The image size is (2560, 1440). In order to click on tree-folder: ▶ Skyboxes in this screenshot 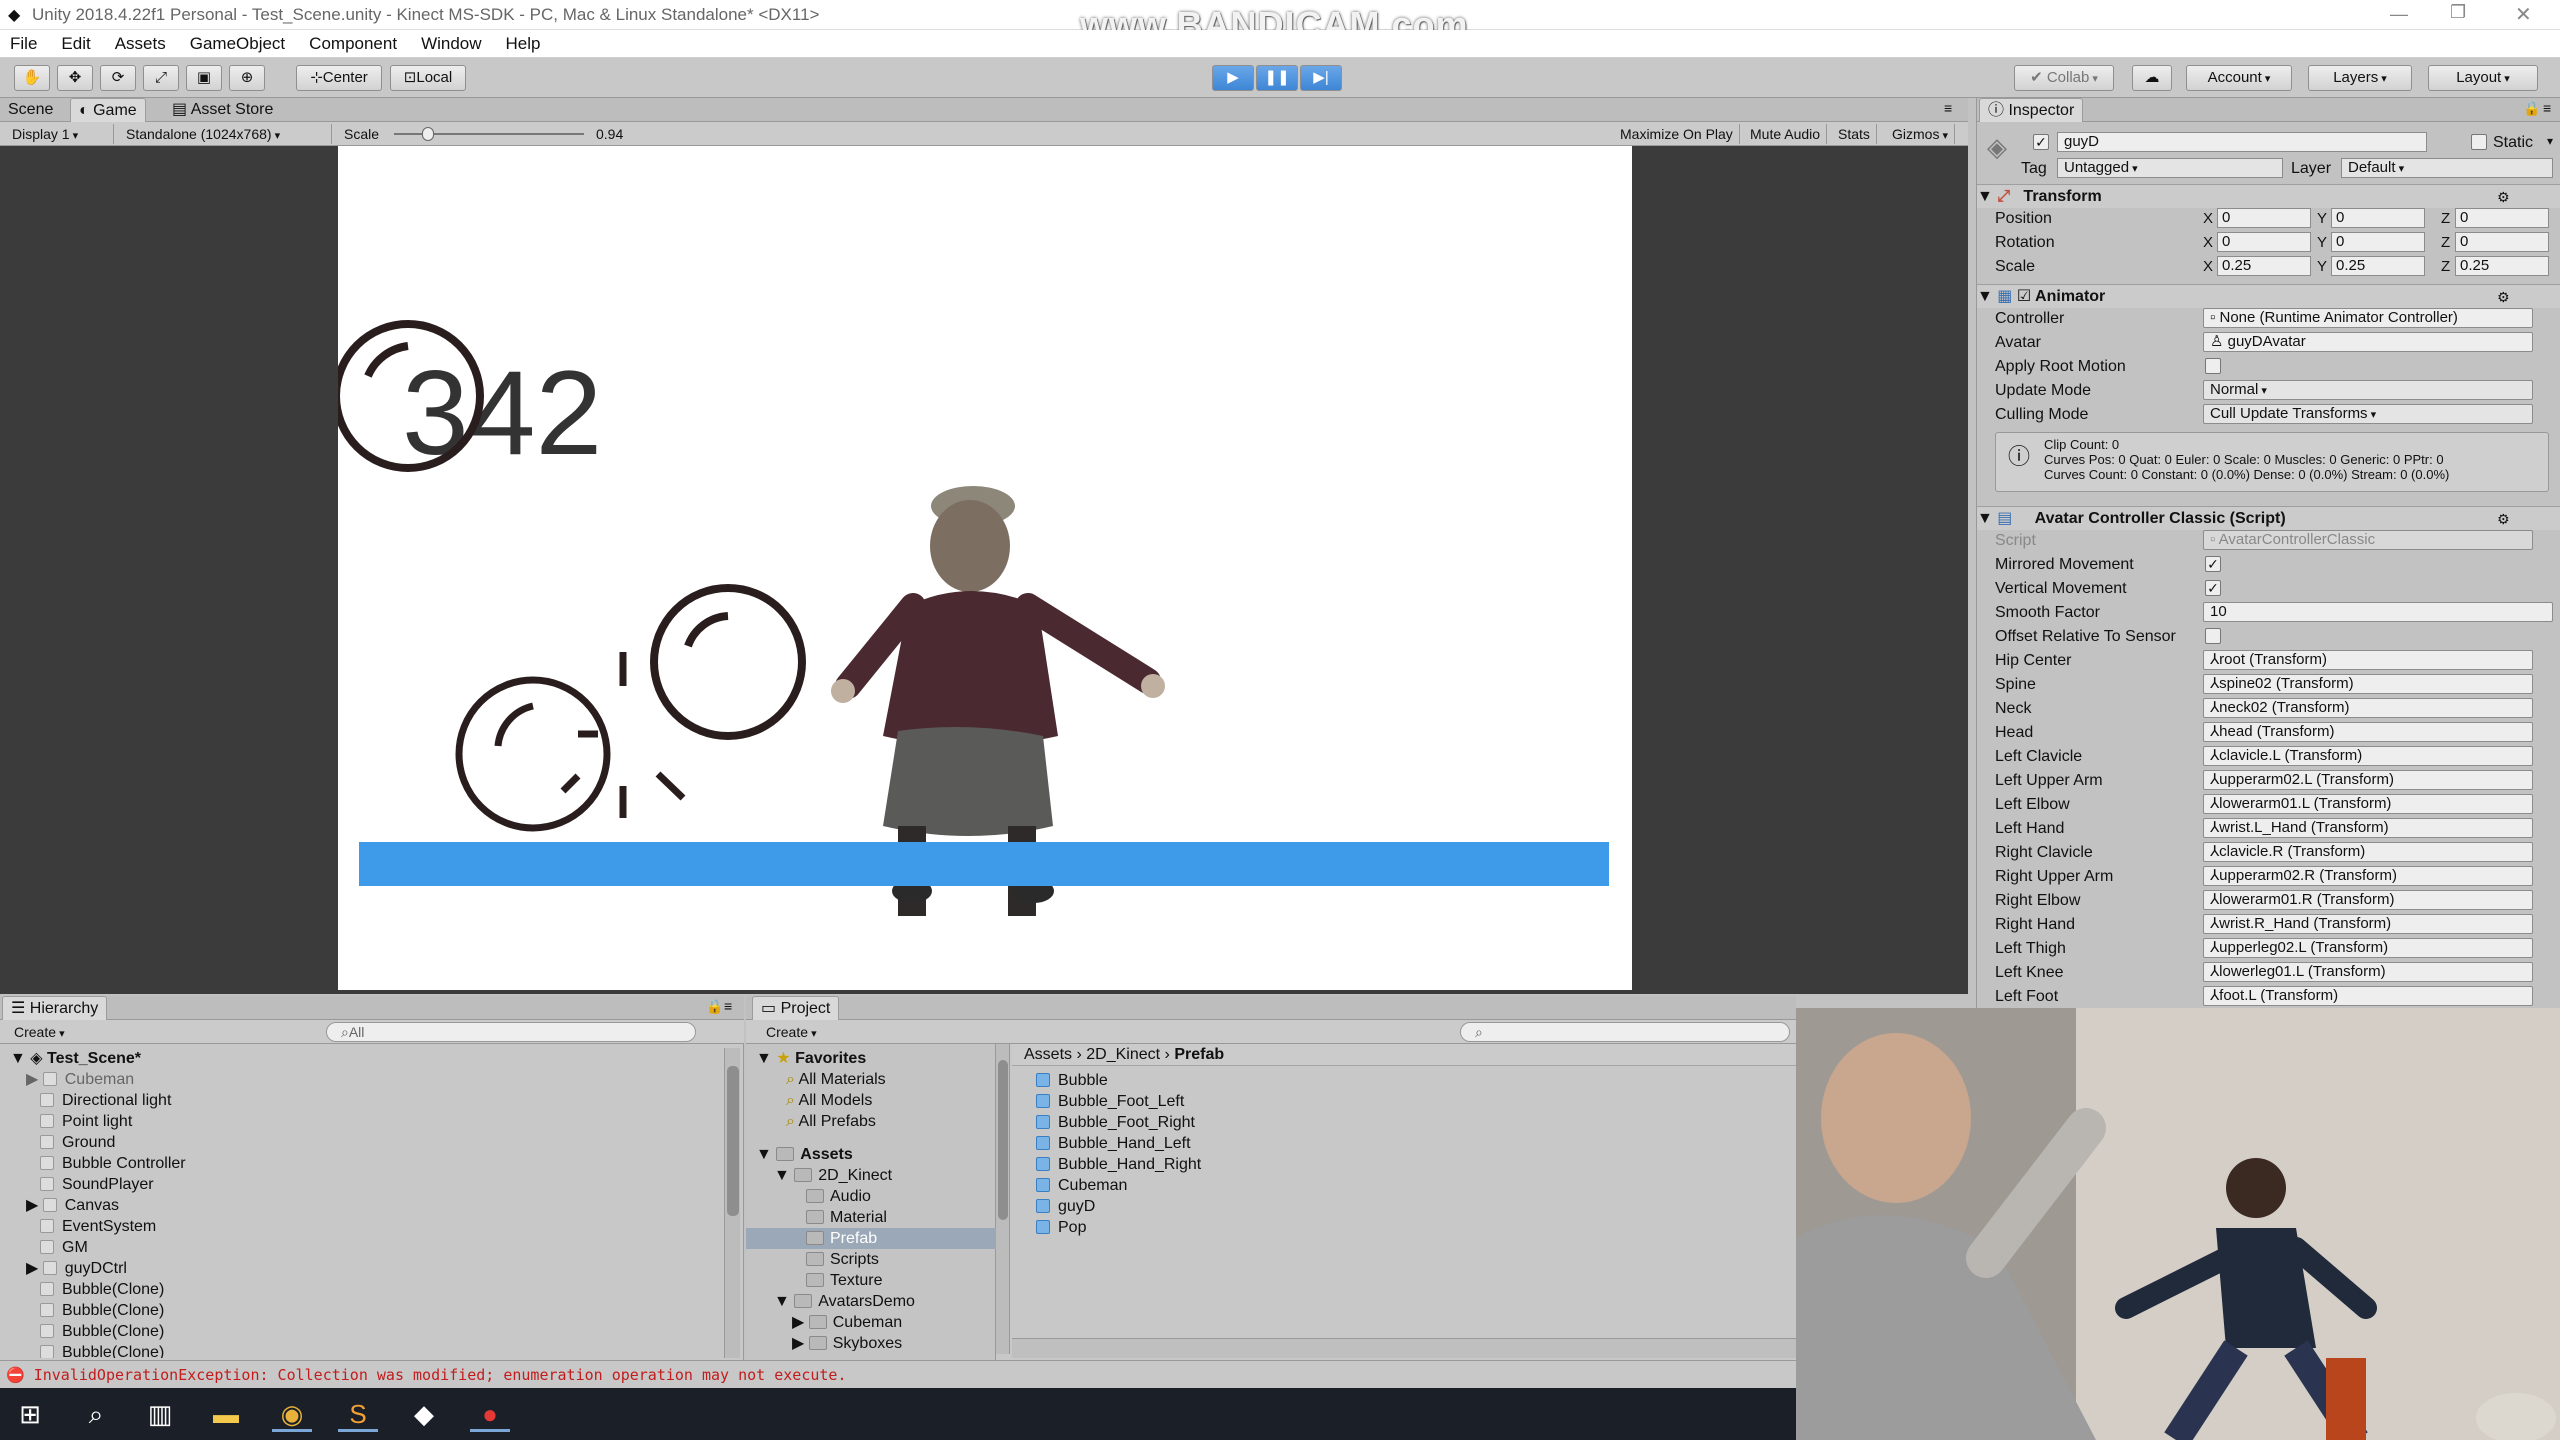, I will do `click(847, 1342)`.